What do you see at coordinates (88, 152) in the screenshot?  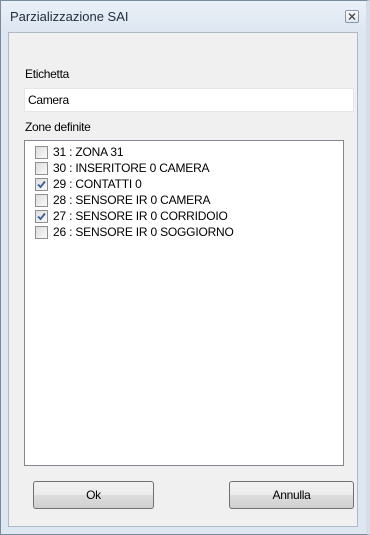 I see `zone-label: 31 : ZONA 31` at bounding box center [88, 152].